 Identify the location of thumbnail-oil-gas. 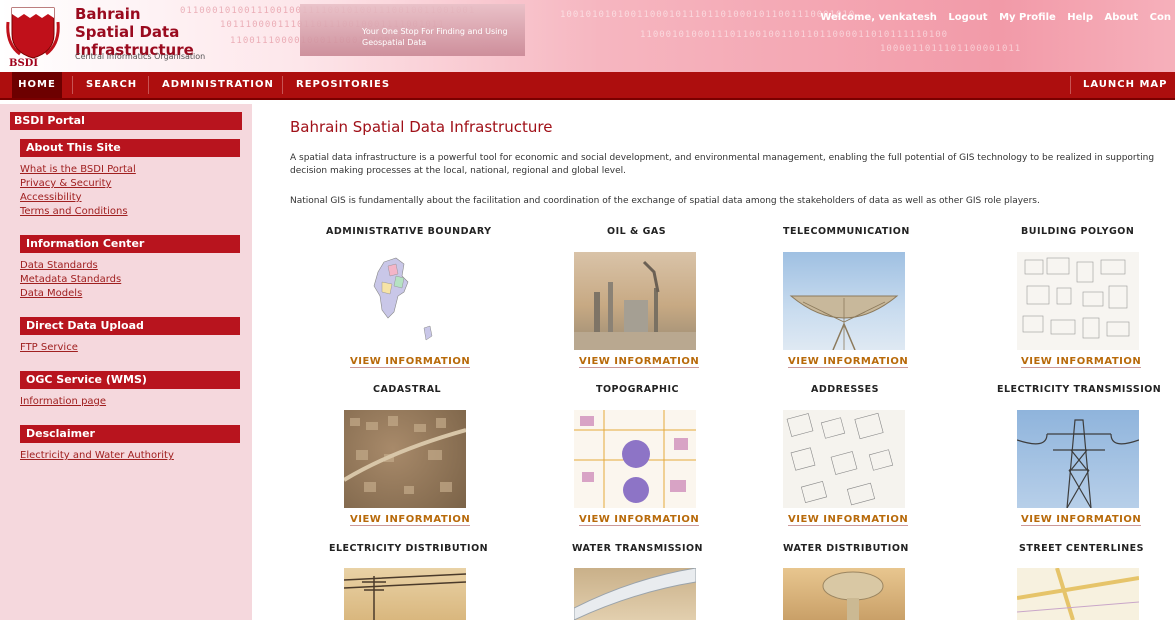
(635, 301).